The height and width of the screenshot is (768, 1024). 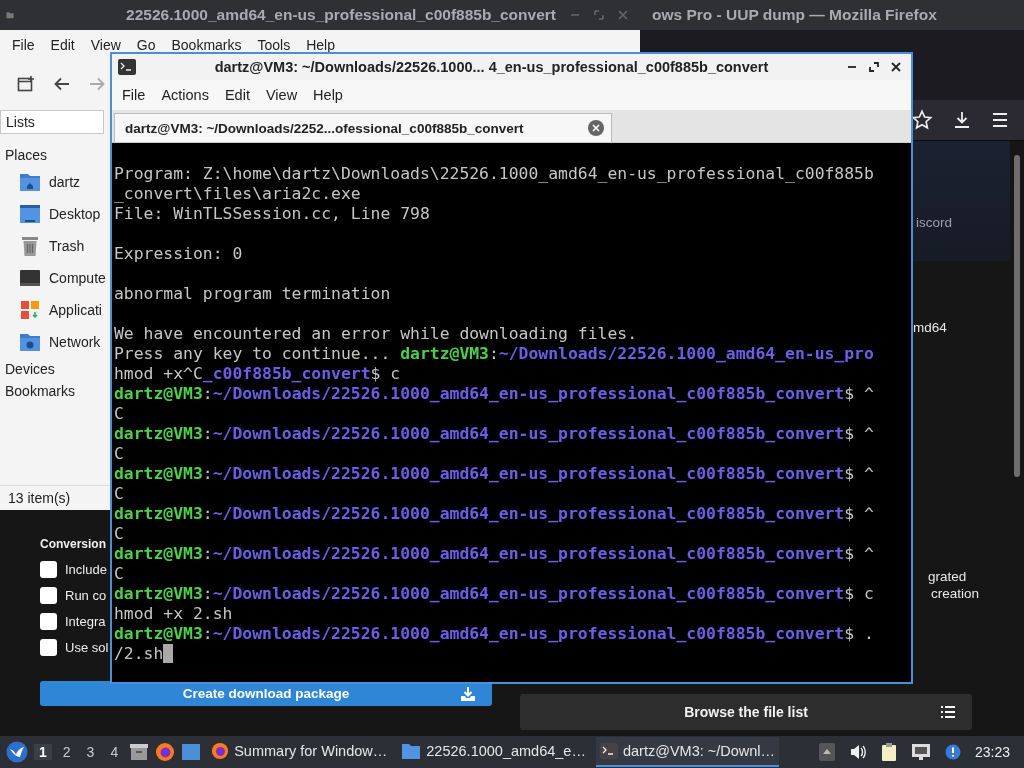 What do you see at coordinates (874, 67) in the screenshot?
I see `maximize-icon` at bounding box center [874, 67].